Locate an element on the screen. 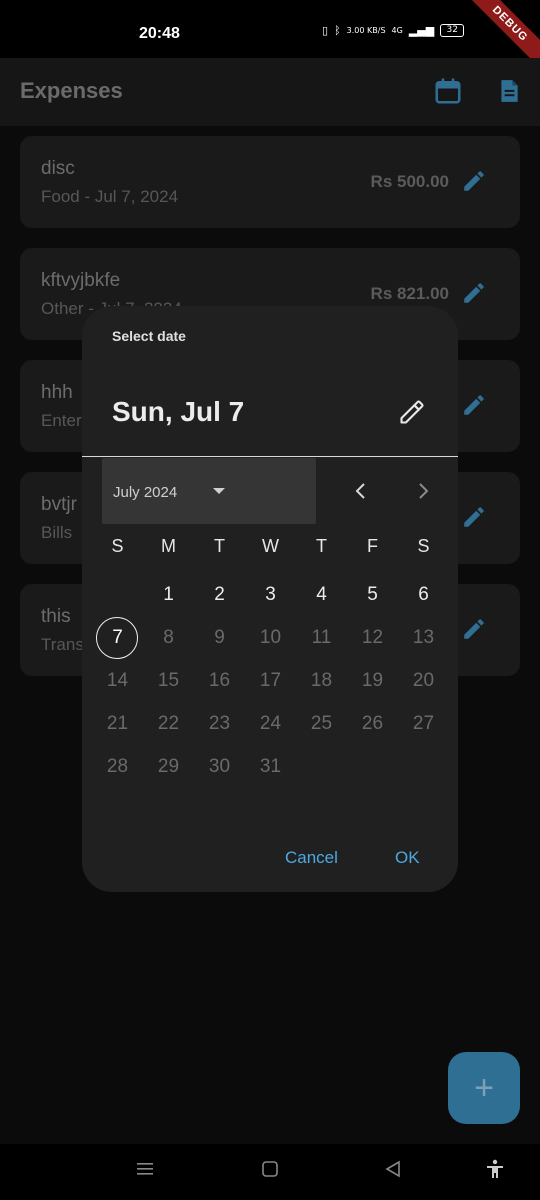  calendar-day-number: 29 is located at coordinates (168, 766).